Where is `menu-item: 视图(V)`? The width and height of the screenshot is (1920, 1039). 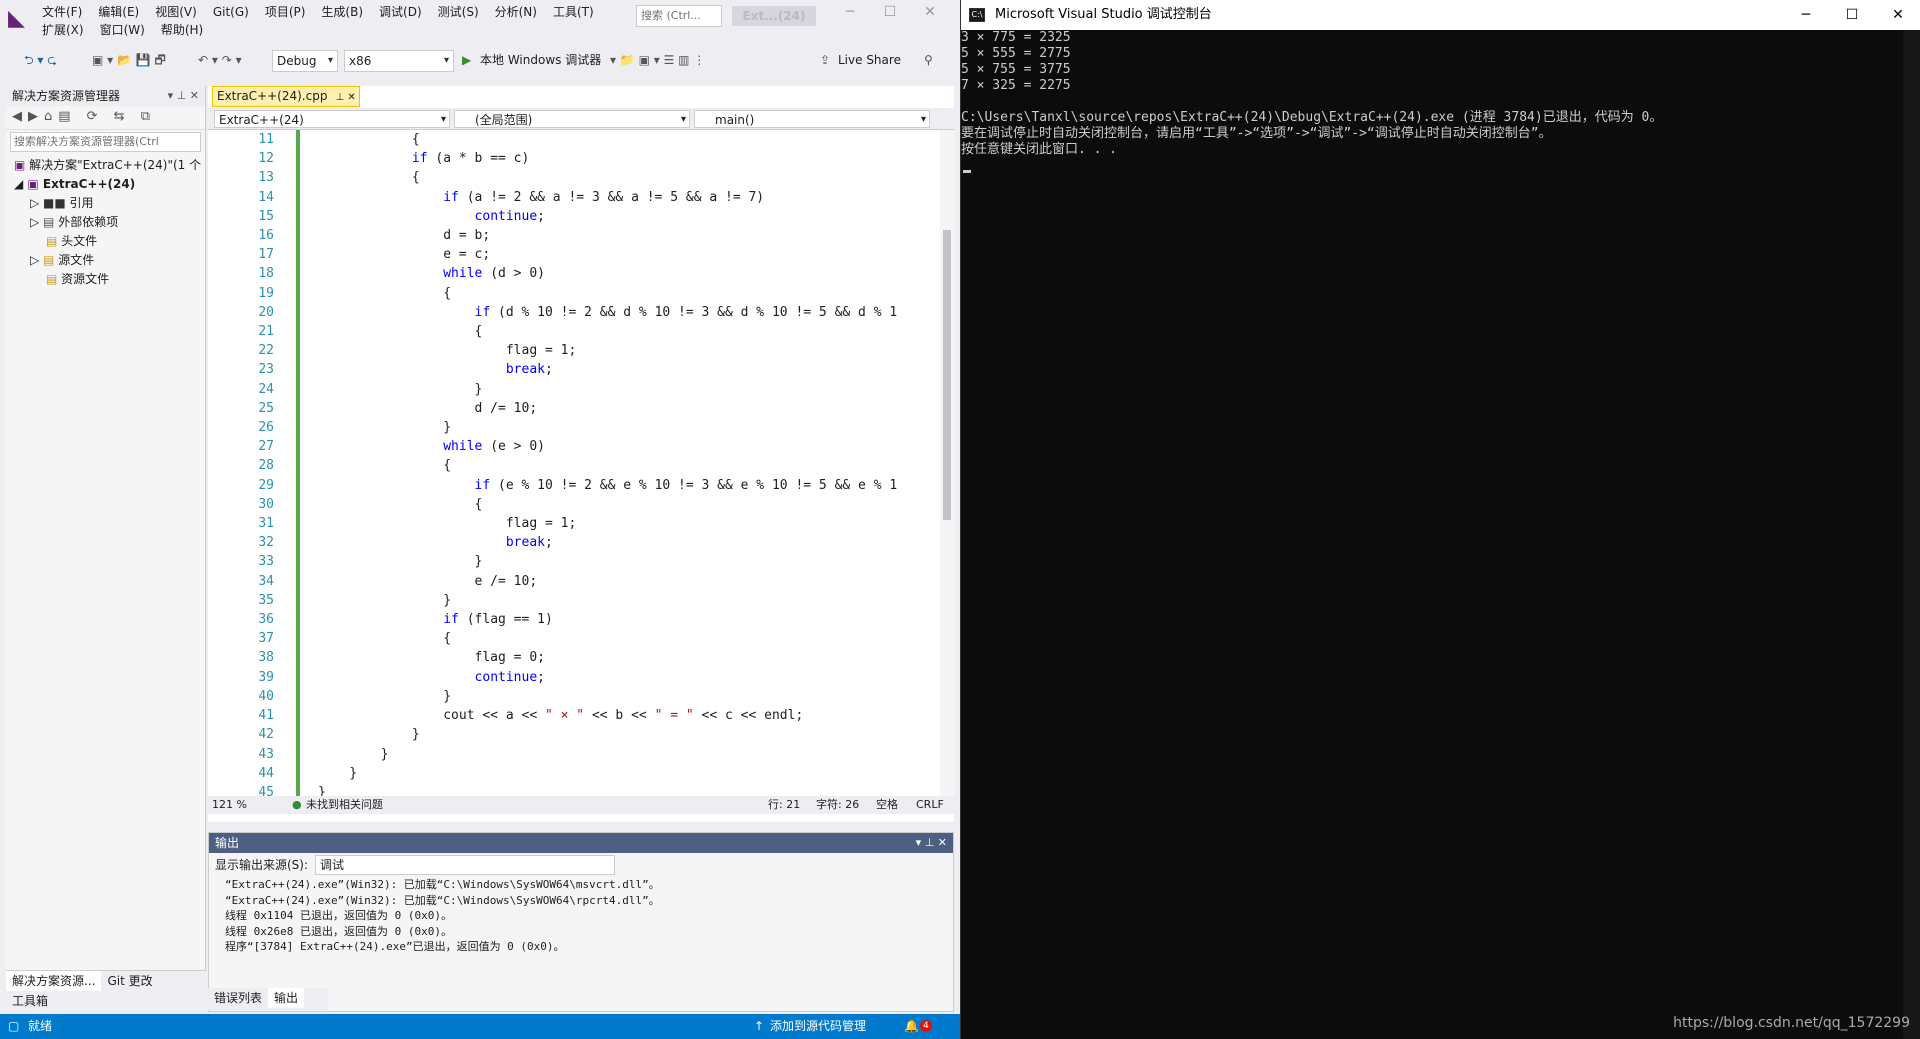
menu-item: 视图(V) is located at coordinates (176, 12).